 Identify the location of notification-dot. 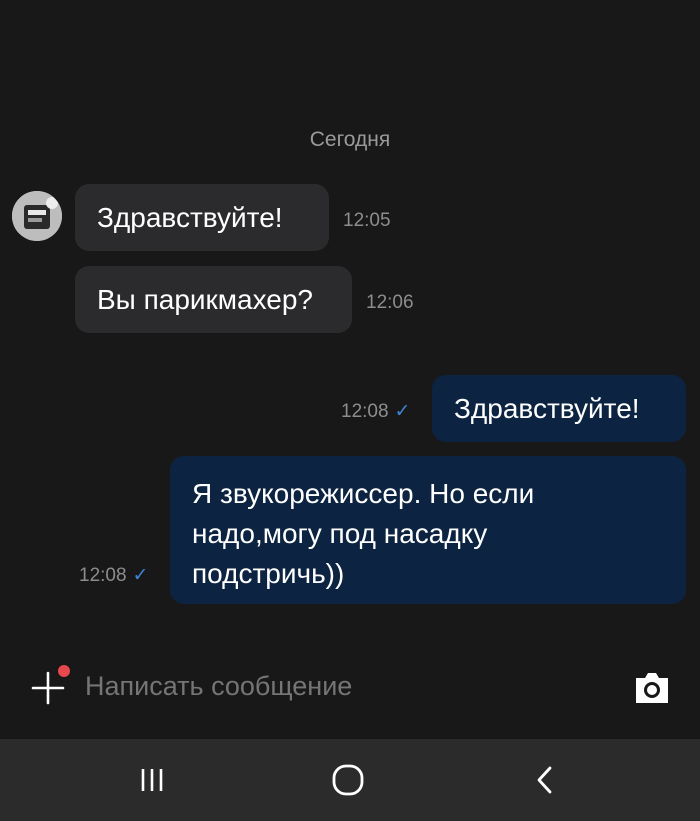
(64, 671).